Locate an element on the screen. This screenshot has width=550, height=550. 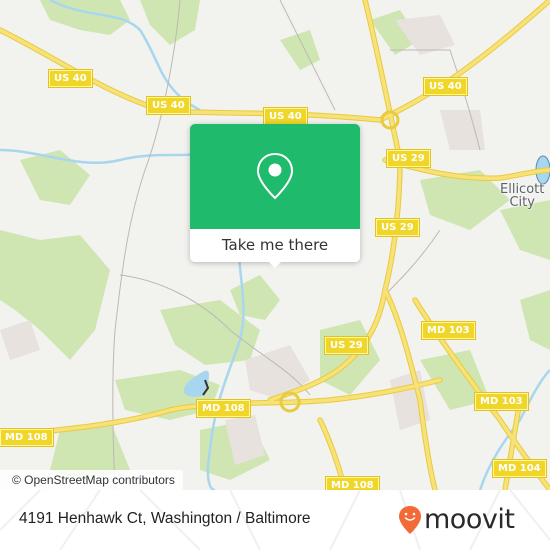
place-label-ellicott-city: Ellicott City is located at coordinates (522, 196).